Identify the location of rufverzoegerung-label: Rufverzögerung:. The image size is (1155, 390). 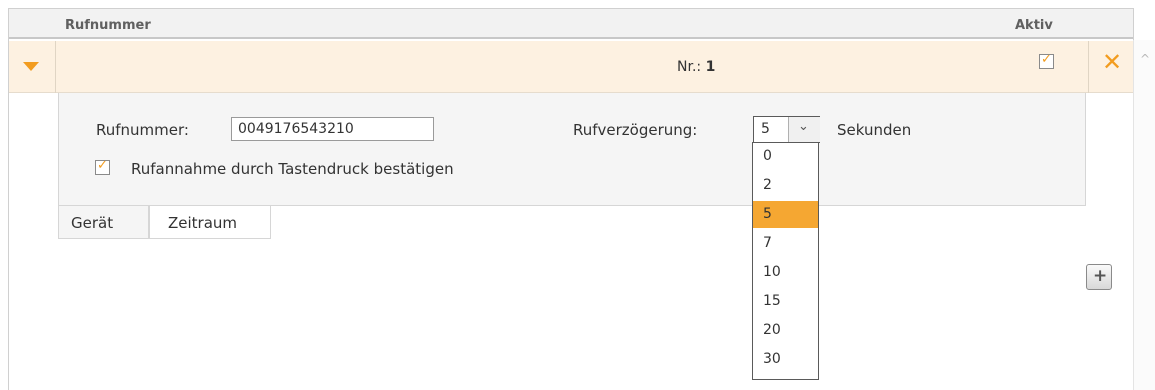
(635, 130).